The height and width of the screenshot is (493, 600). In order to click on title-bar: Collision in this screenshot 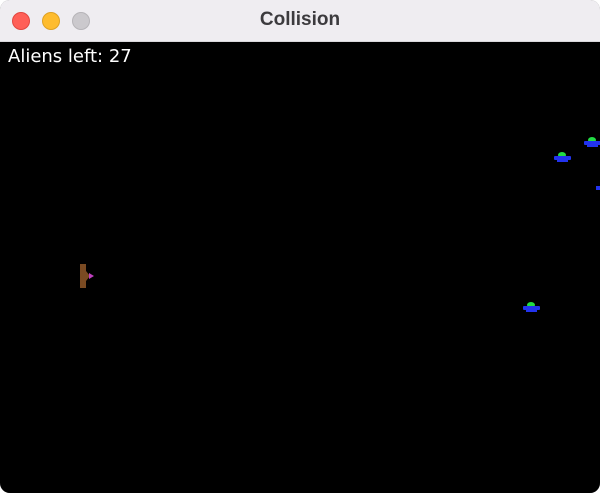, I will do `click(300, 21)`.